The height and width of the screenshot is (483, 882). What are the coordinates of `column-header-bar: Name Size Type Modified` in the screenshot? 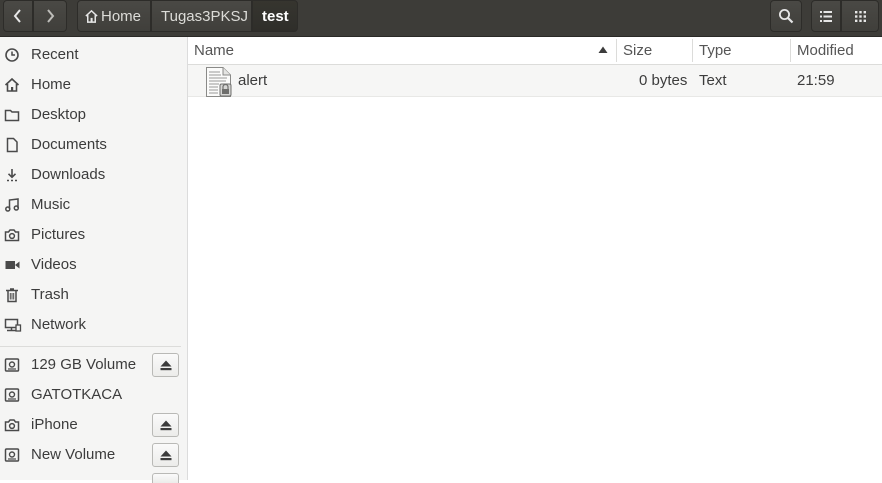 It's located at (535, 51).